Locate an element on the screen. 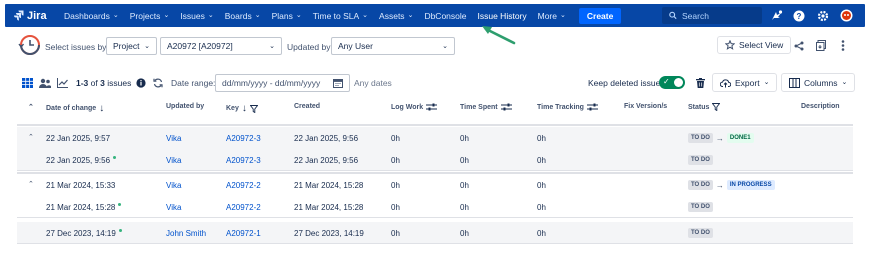  column-header-description: Description is located at coordinates (820, 106).